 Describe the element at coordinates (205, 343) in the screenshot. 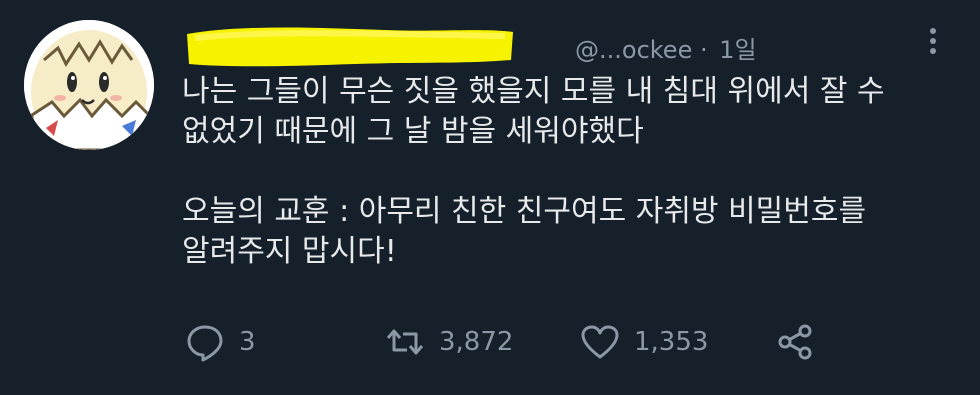

I see `reply-icon` at that location.